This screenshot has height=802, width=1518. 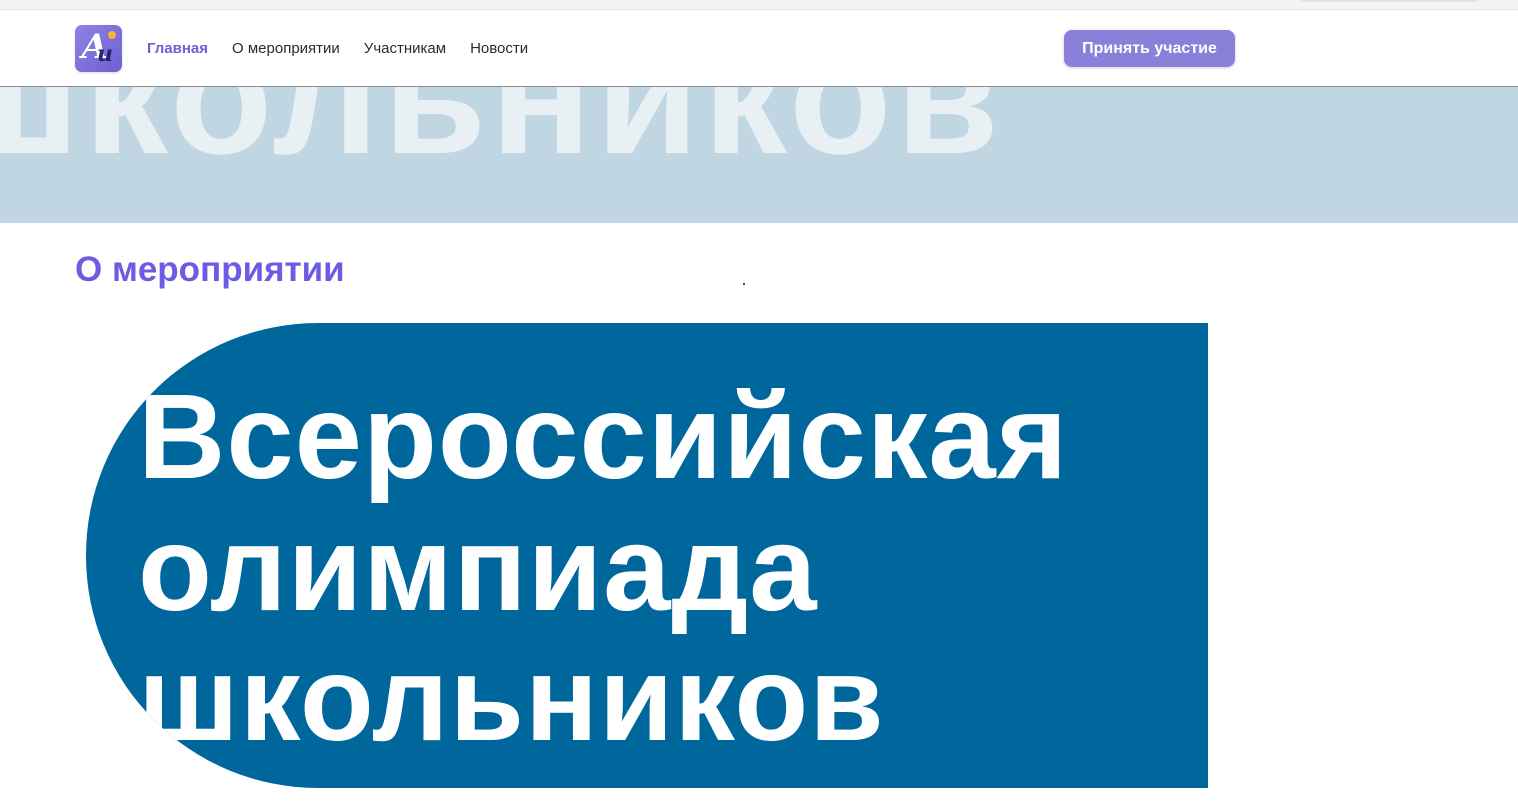 I want to click on browser-top-strip, so click(x=759, y=5).